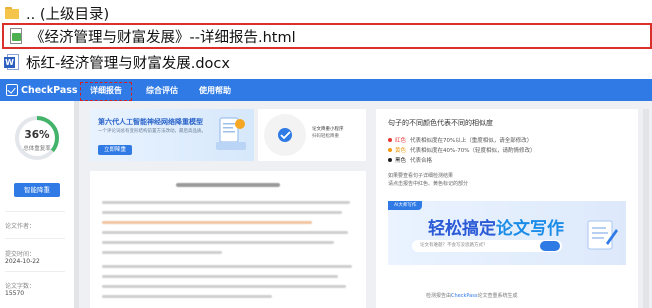 The image size is (652, 308). What do you see at coordinates (231, 133) in the screenshot?
I see `document-illustration-icon` at bounding box center [231, 133].